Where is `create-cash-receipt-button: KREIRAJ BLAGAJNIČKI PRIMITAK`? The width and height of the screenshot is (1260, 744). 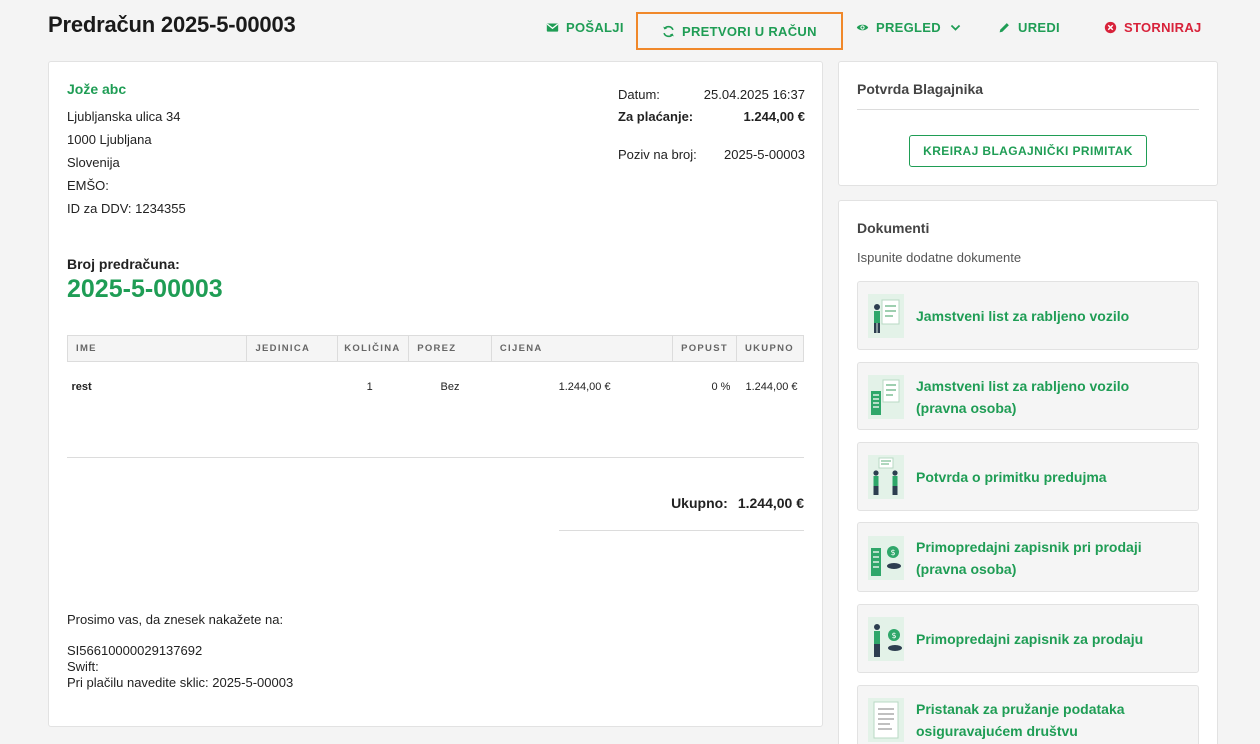 create-cash-receipt-button: KREIRAJ BLAGAJNIČKI PRIMITAK is located at coordinates (1028, 151).